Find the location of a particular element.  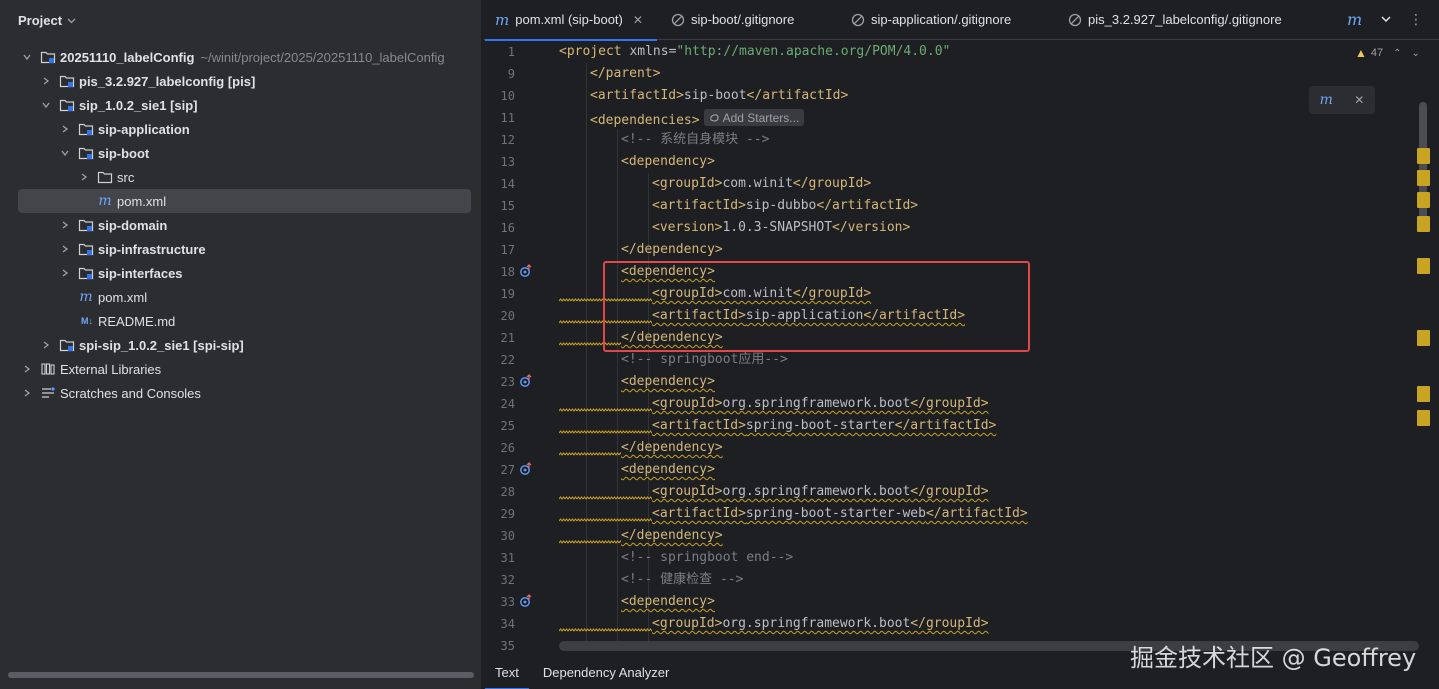

line-number: 11 is located at coordinates (499, 118).